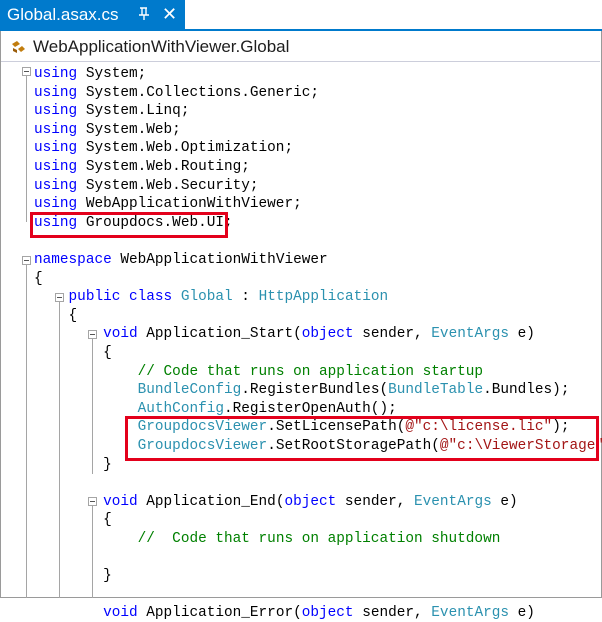 The width and height of the screenshot is (602, 622). I want to click on code-line: using System.Web;, so click(107, 130).